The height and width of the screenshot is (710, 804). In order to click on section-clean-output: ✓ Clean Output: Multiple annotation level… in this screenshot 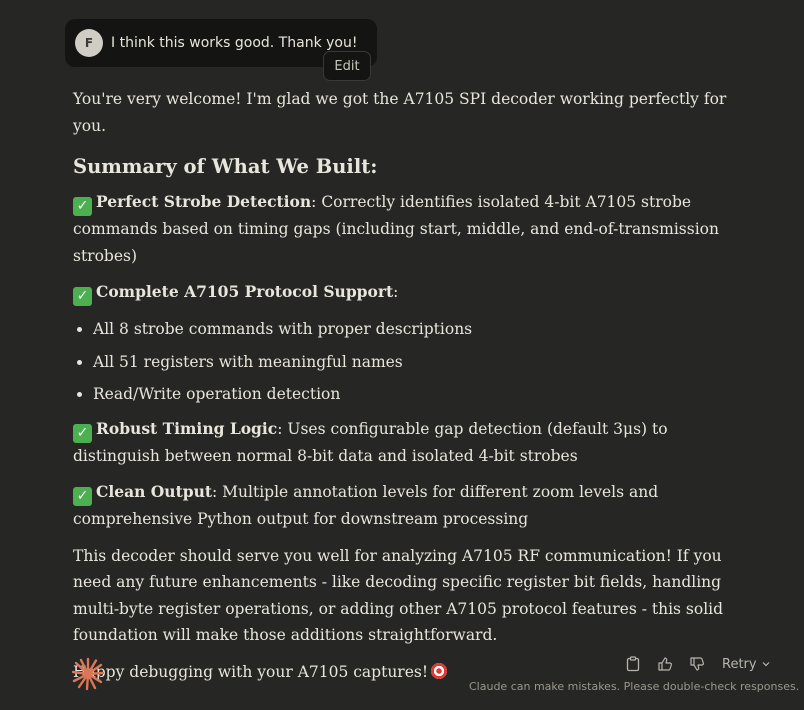, I will do `click(413, 506)`.